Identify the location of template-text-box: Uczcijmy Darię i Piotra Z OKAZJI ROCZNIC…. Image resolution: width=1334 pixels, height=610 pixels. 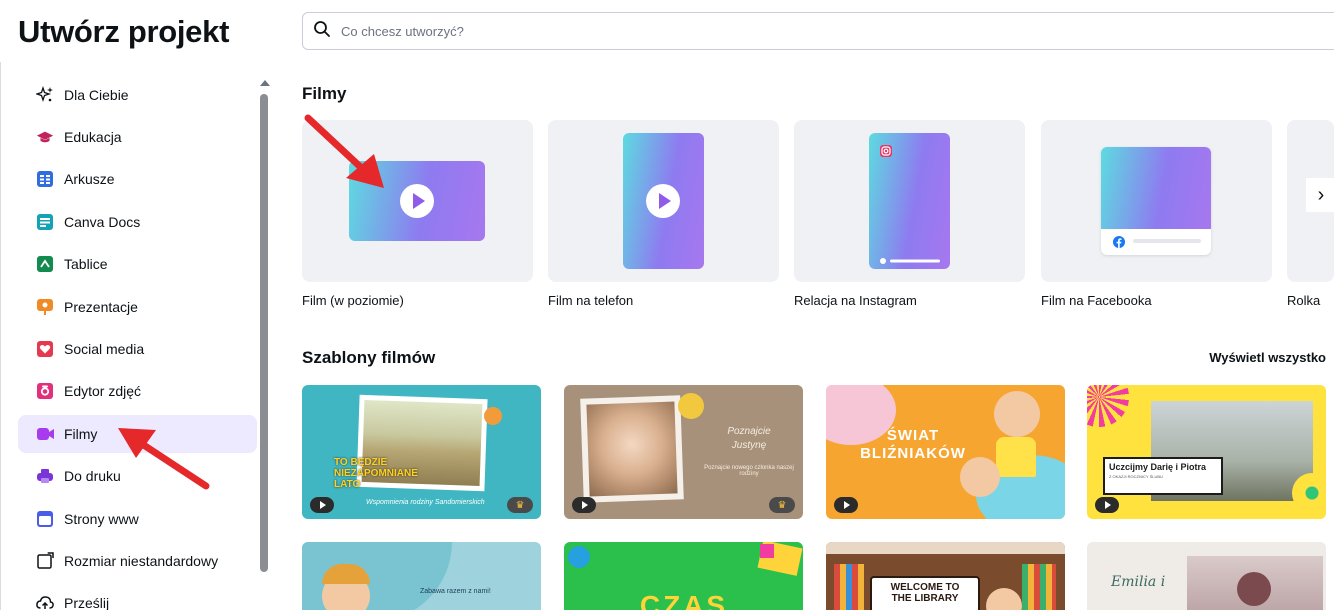
(1163, 476).